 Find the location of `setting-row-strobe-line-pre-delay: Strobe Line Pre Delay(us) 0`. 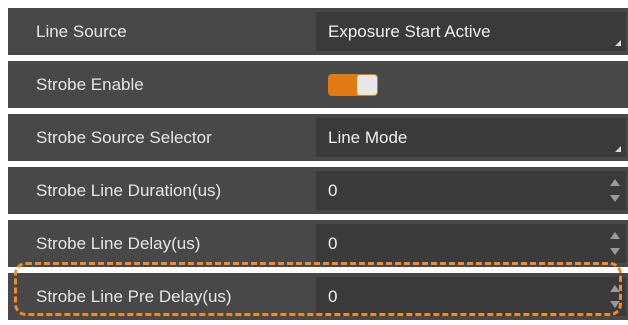

setting-row-strobe-line-pre-delay: Strobe Line Pre Delay(us) 0 is located at coordinates (318, 296).